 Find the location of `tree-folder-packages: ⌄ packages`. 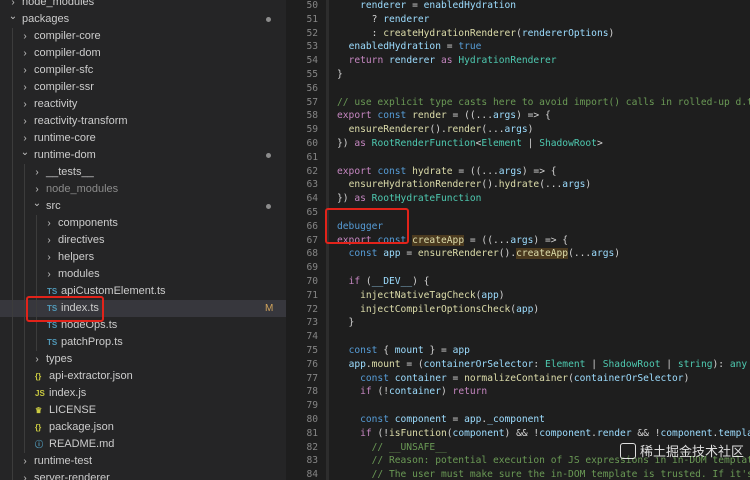

tree-folder-packages: ⌄ packages is located at coordinates (143, 19).